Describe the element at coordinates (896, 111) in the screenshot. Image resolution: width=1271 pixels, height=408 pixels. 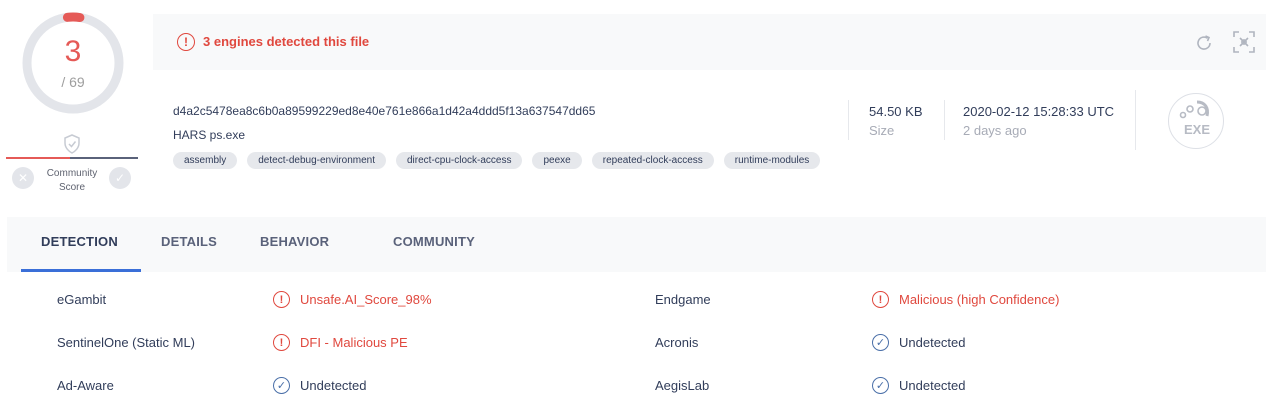
I see `file-size-value: 54.50 KB` at that location.